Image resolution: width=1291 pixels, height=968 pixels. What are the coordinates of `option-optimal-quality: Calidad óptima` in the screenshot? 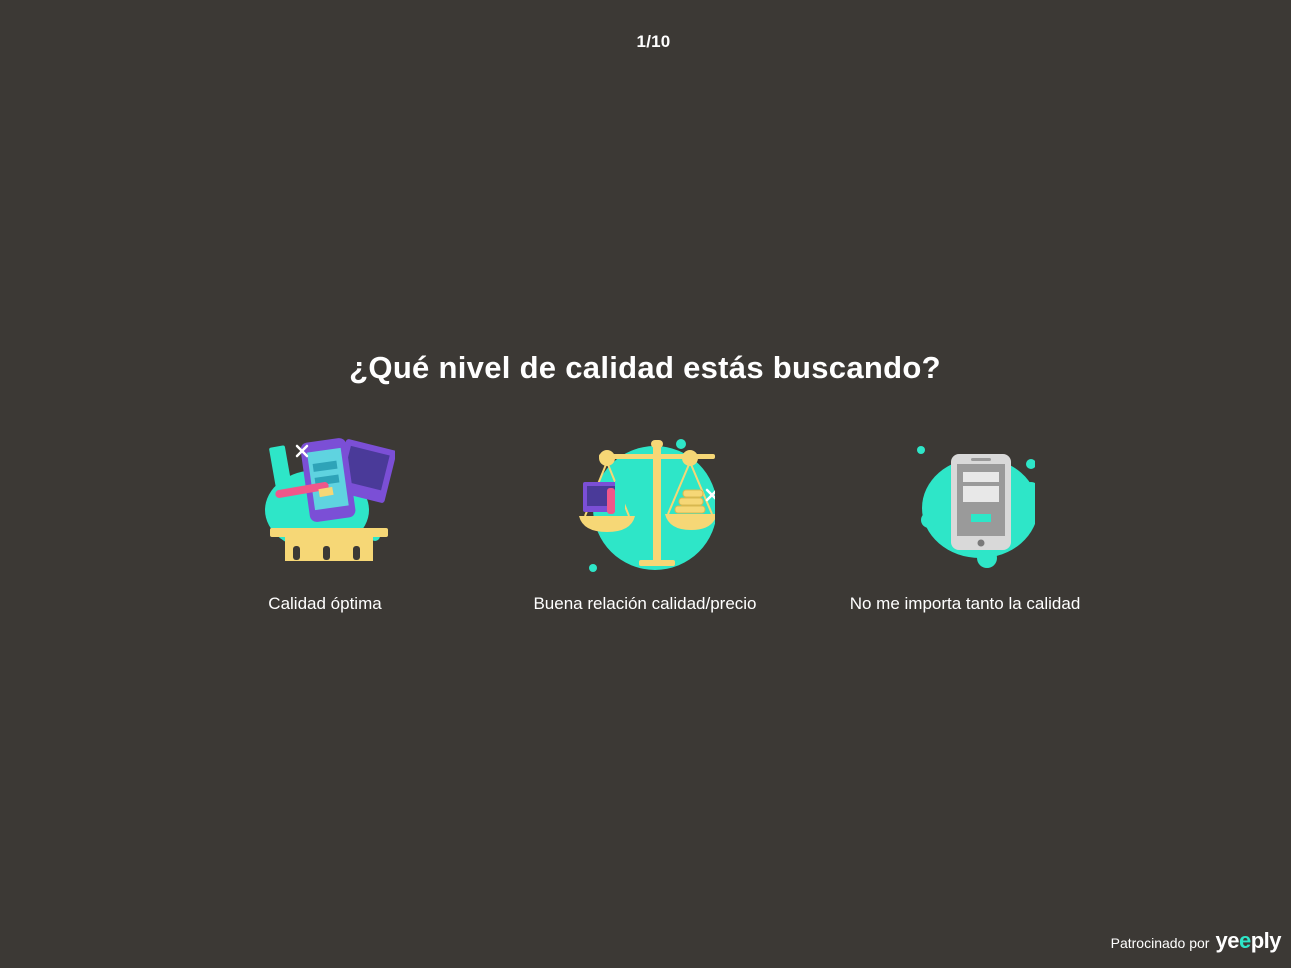 It's located at (325, 532).